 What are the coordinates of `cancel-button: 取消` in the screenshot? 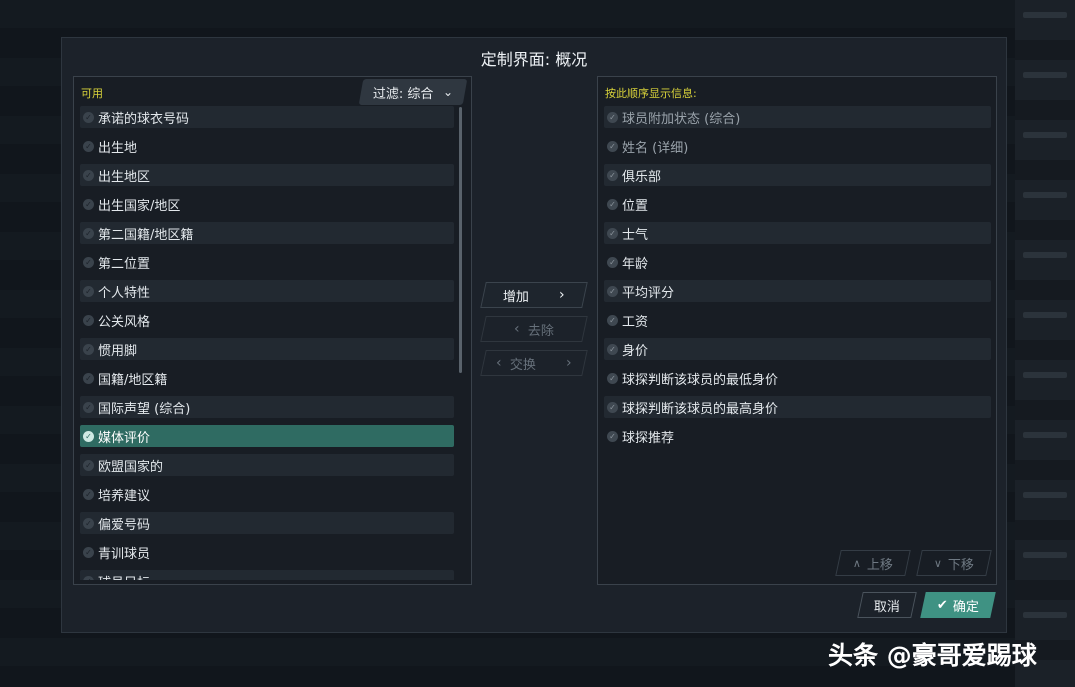 It's located at (887, 605).